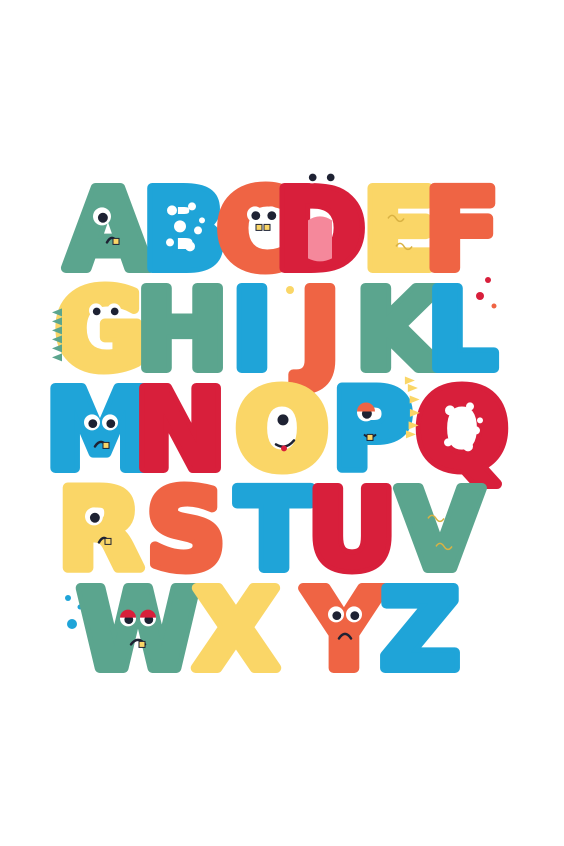  I want to click on letter-y: Y, so click(343, 630).